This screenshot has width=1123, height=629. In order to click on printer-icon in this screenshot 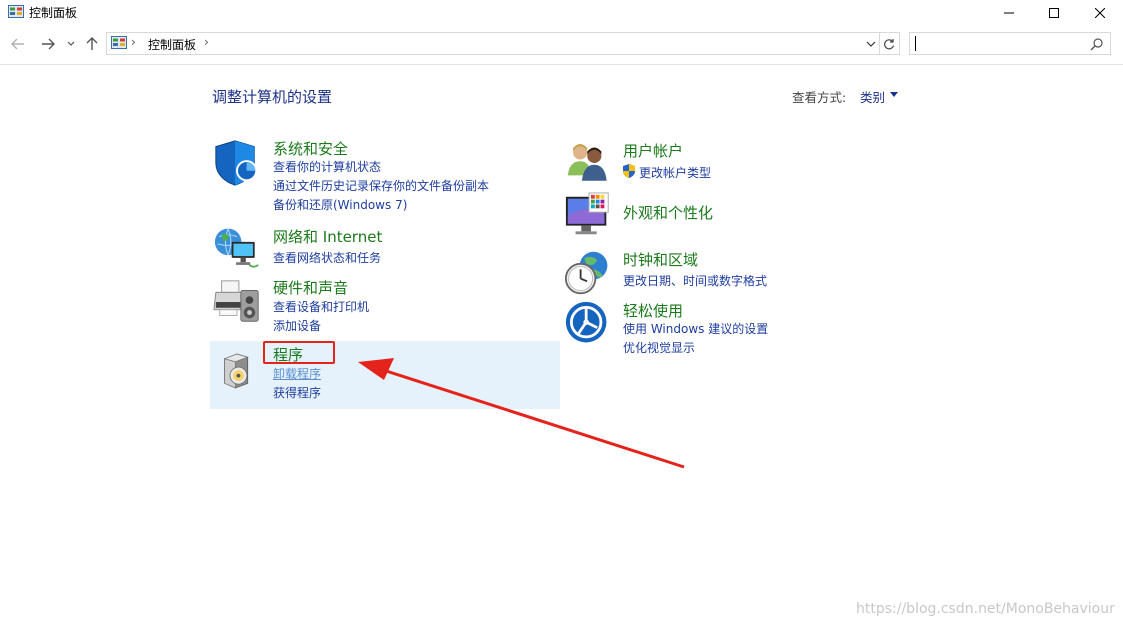, I will do `click(237, 302)`.